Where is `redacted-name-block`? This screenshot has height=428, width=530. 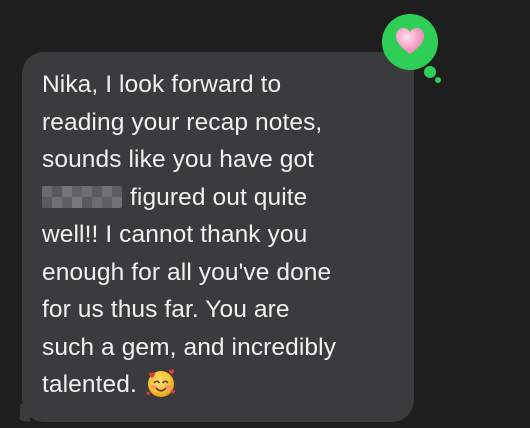
redacted-name-block is located at coordinates (82, 196).